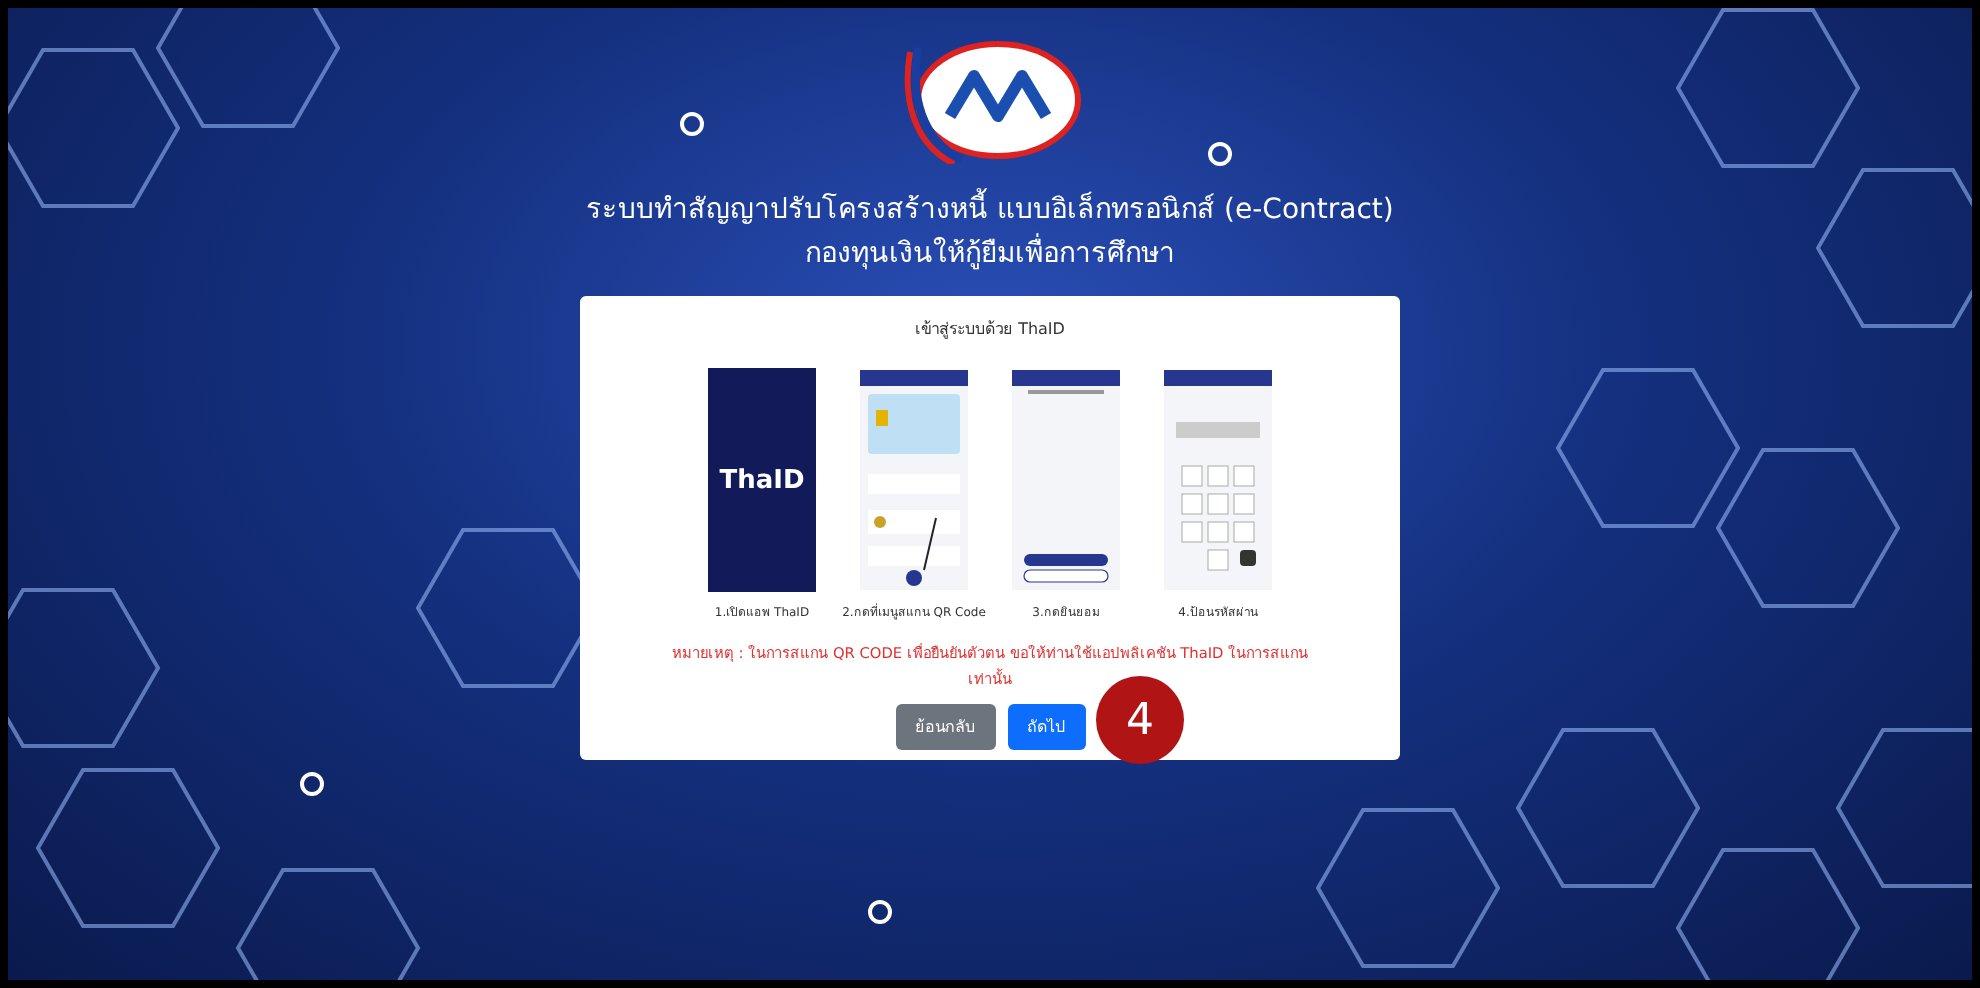 This screenshot has height=988, width=1980. Describe the element at coordinates (945, 727) in the screenshot. I see `back-button: ย้อนกลับ` at that location.